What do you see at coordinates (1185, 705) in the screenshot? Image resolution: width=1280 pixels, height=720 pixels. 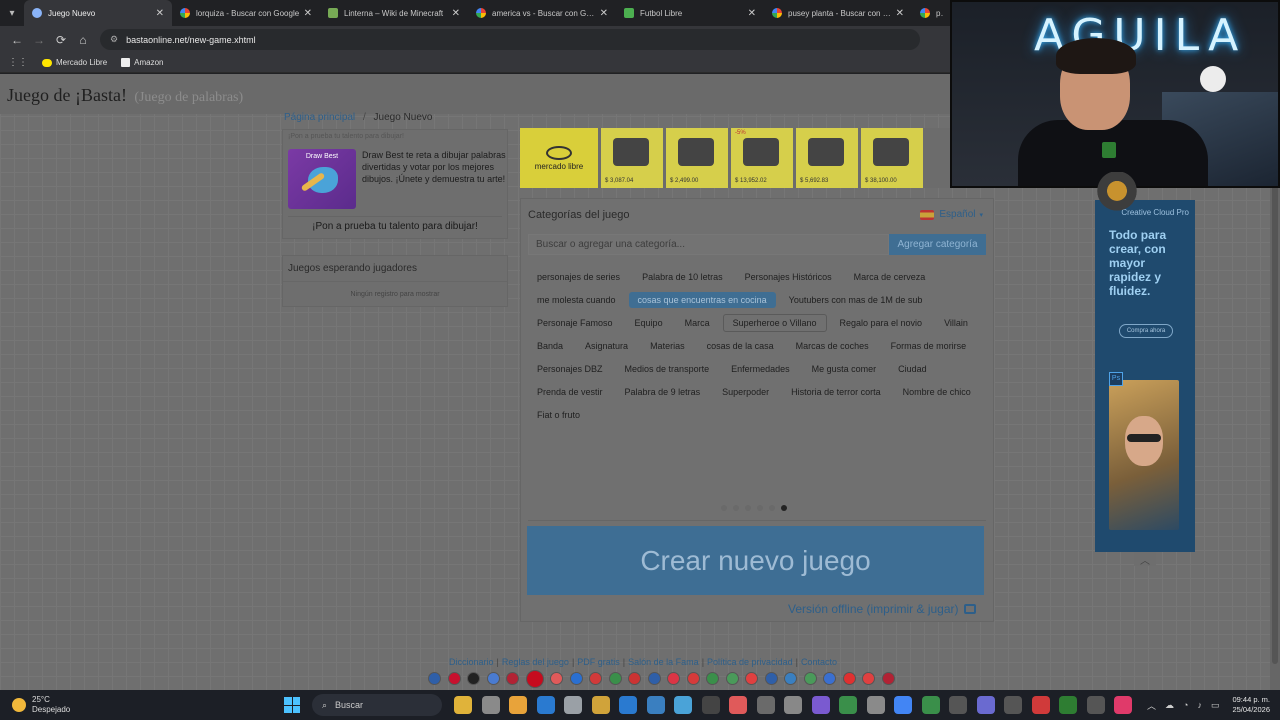 I see `wifi-icon: ◔` at bounding box center [1185, 705].